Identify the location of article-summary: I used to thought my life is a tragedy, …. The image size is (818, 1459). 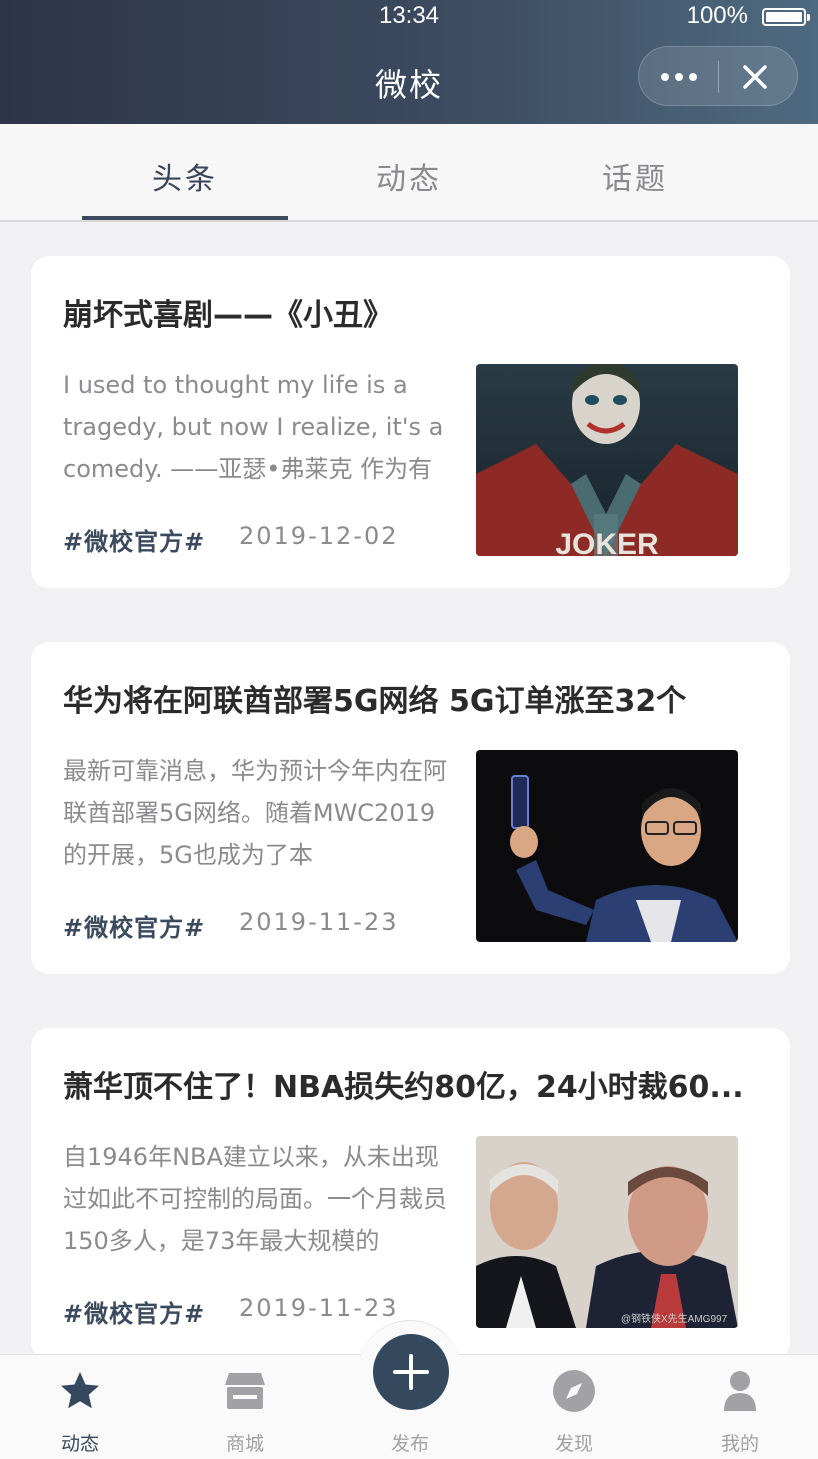
(253, 427).